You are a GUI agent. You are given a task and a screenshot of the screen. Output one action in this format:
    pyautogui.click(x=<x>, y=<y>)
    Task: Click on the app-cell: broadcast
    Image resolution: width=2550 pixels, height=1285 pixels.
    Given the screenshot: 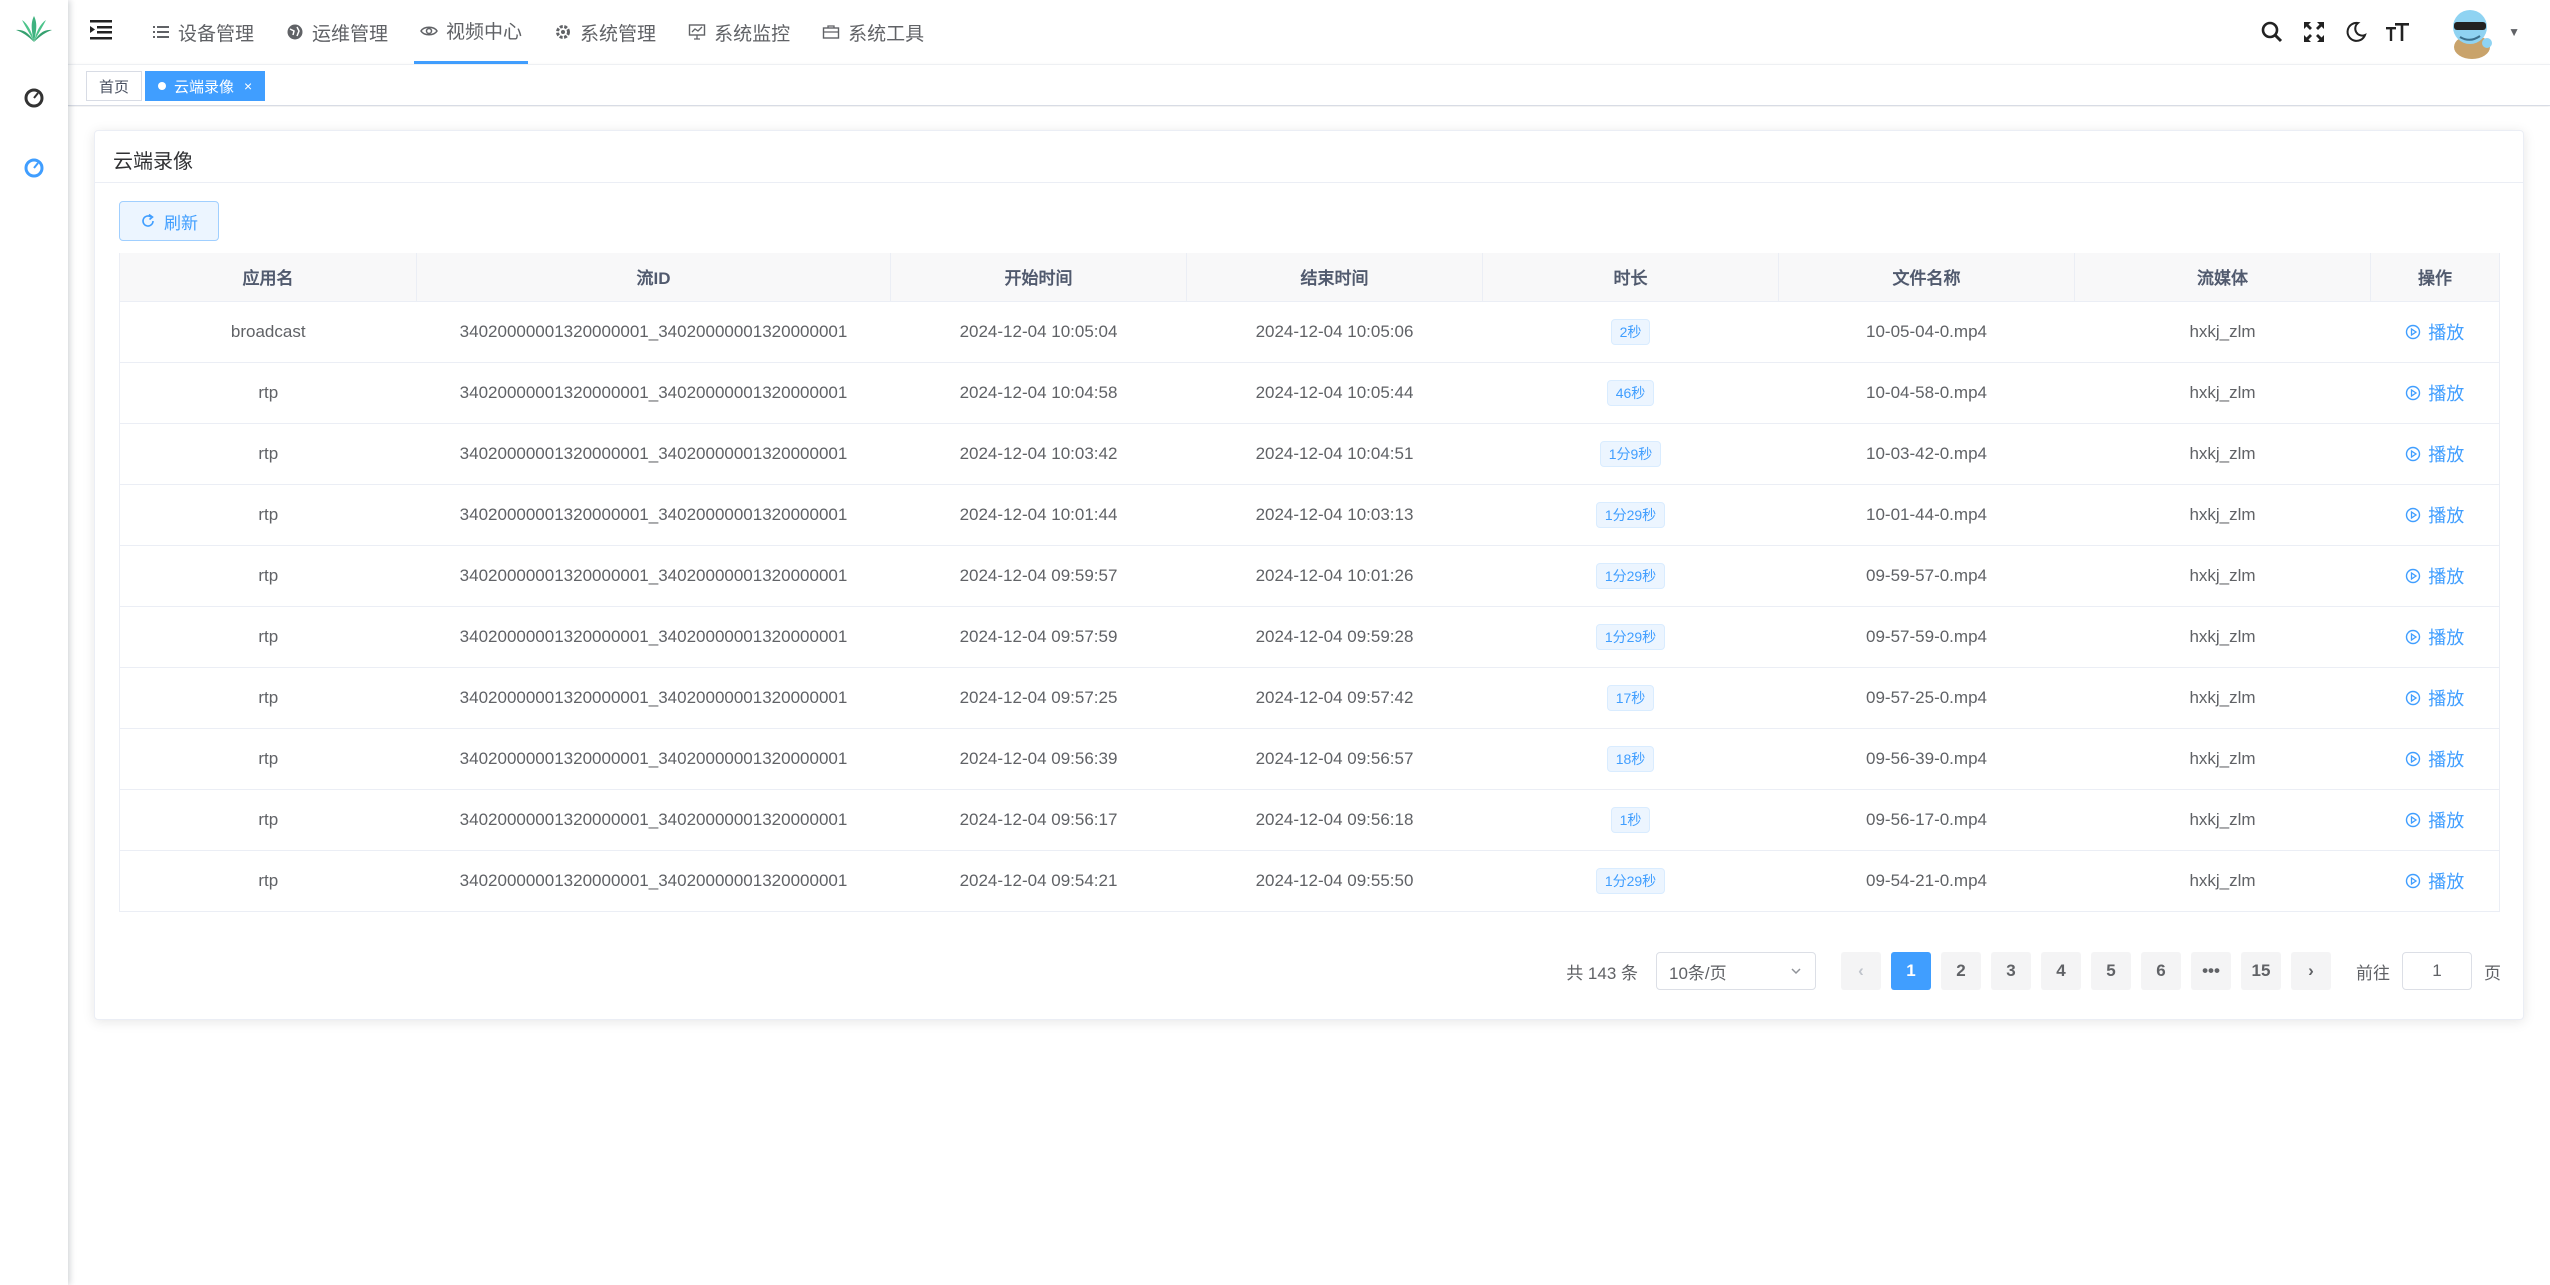 What is the action you would take?
    pyautogui.click(x=268, y=332)
    